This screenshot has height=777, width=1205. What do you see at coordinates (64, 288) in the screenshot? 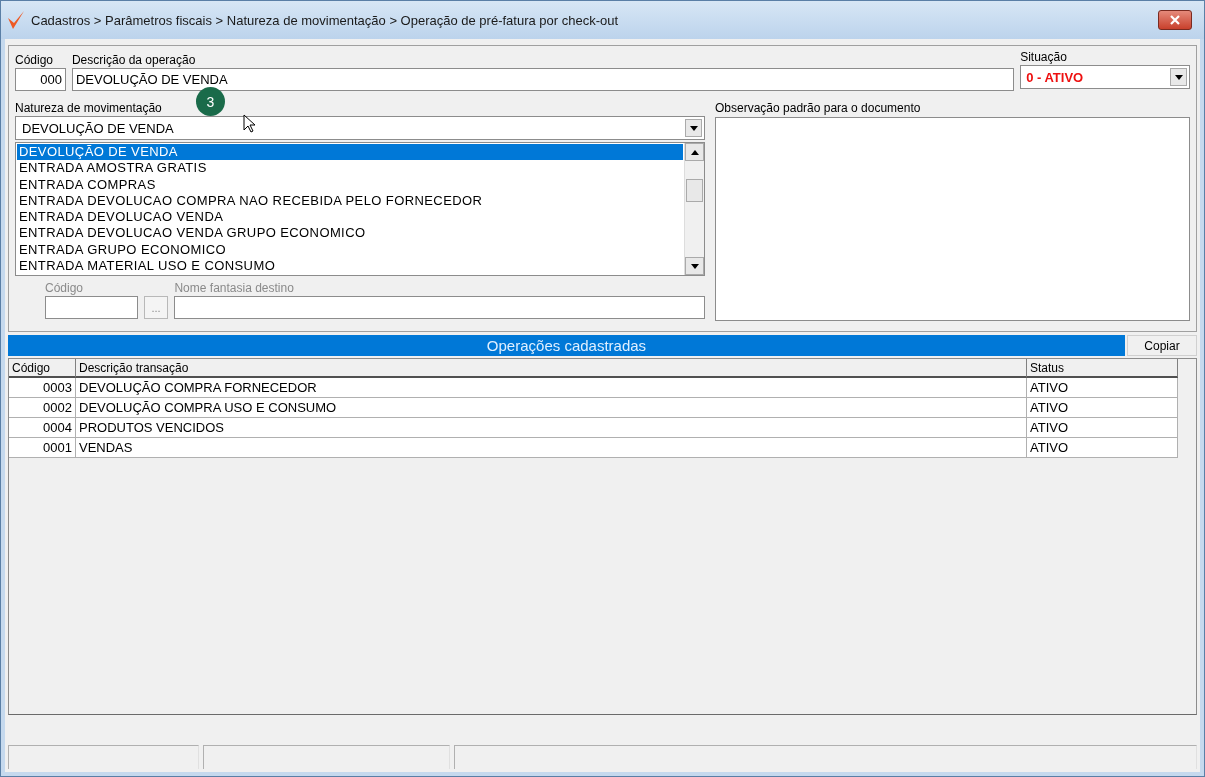
I see `dest-code-label: Código` at bounding box center [64, 288].